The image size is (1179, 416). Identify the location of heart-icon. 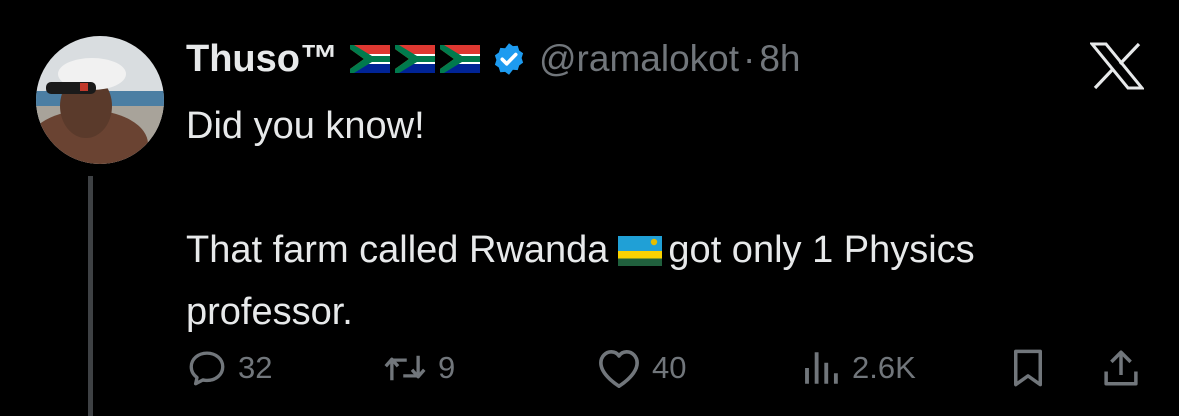
(619, 368).